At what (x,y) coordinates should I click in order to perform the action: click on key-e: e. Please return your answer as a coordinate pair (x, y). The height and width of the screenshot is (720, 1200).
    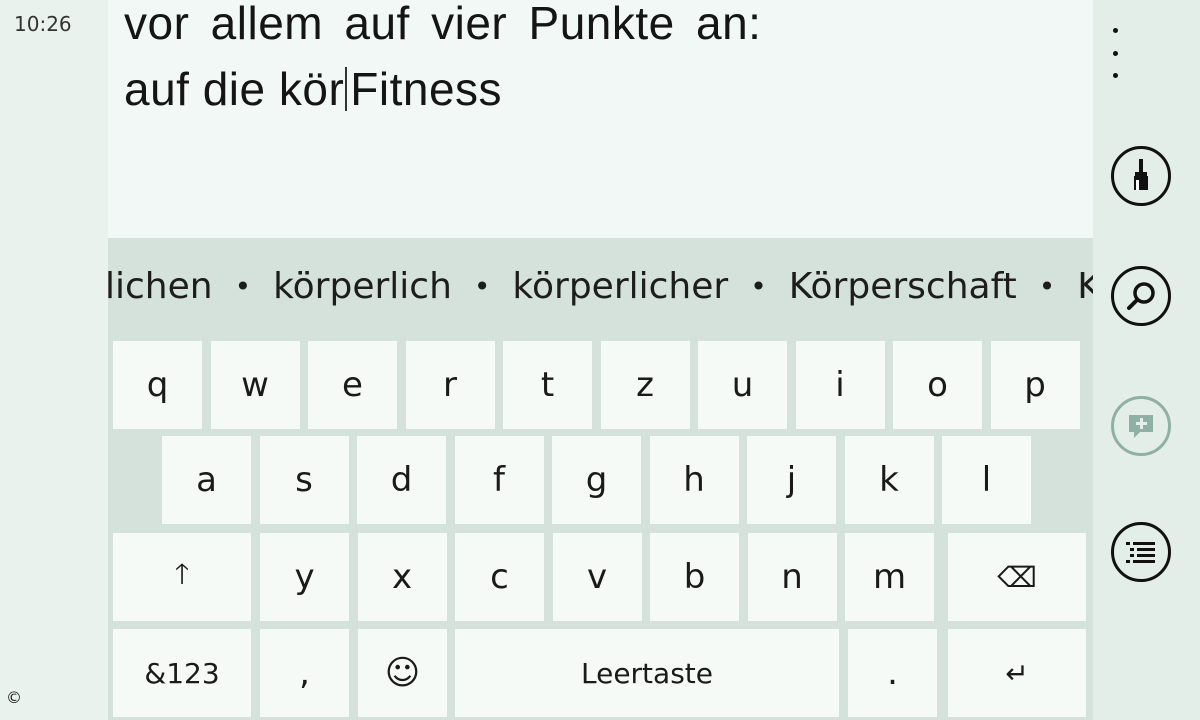
    Looking at the image, I should click on (352, 385).